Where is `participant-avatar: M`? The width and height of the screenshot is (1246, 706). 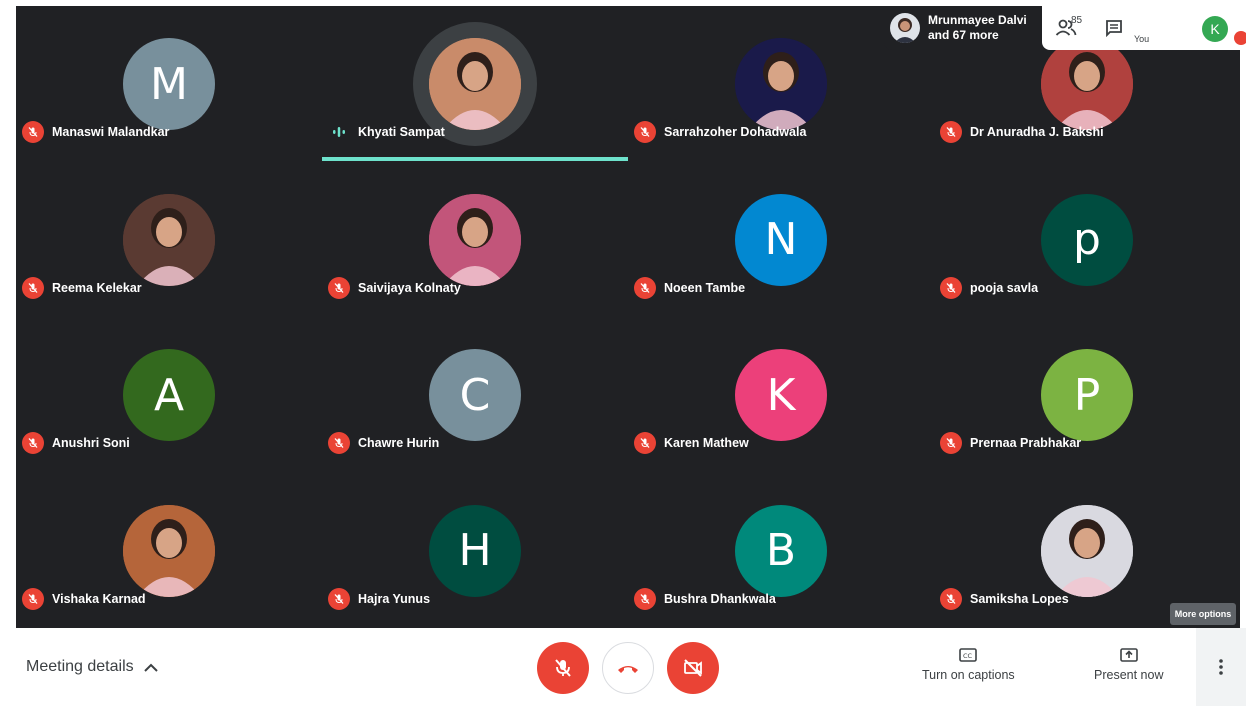
participant-avatar: M is located at coordinates (169, 84).